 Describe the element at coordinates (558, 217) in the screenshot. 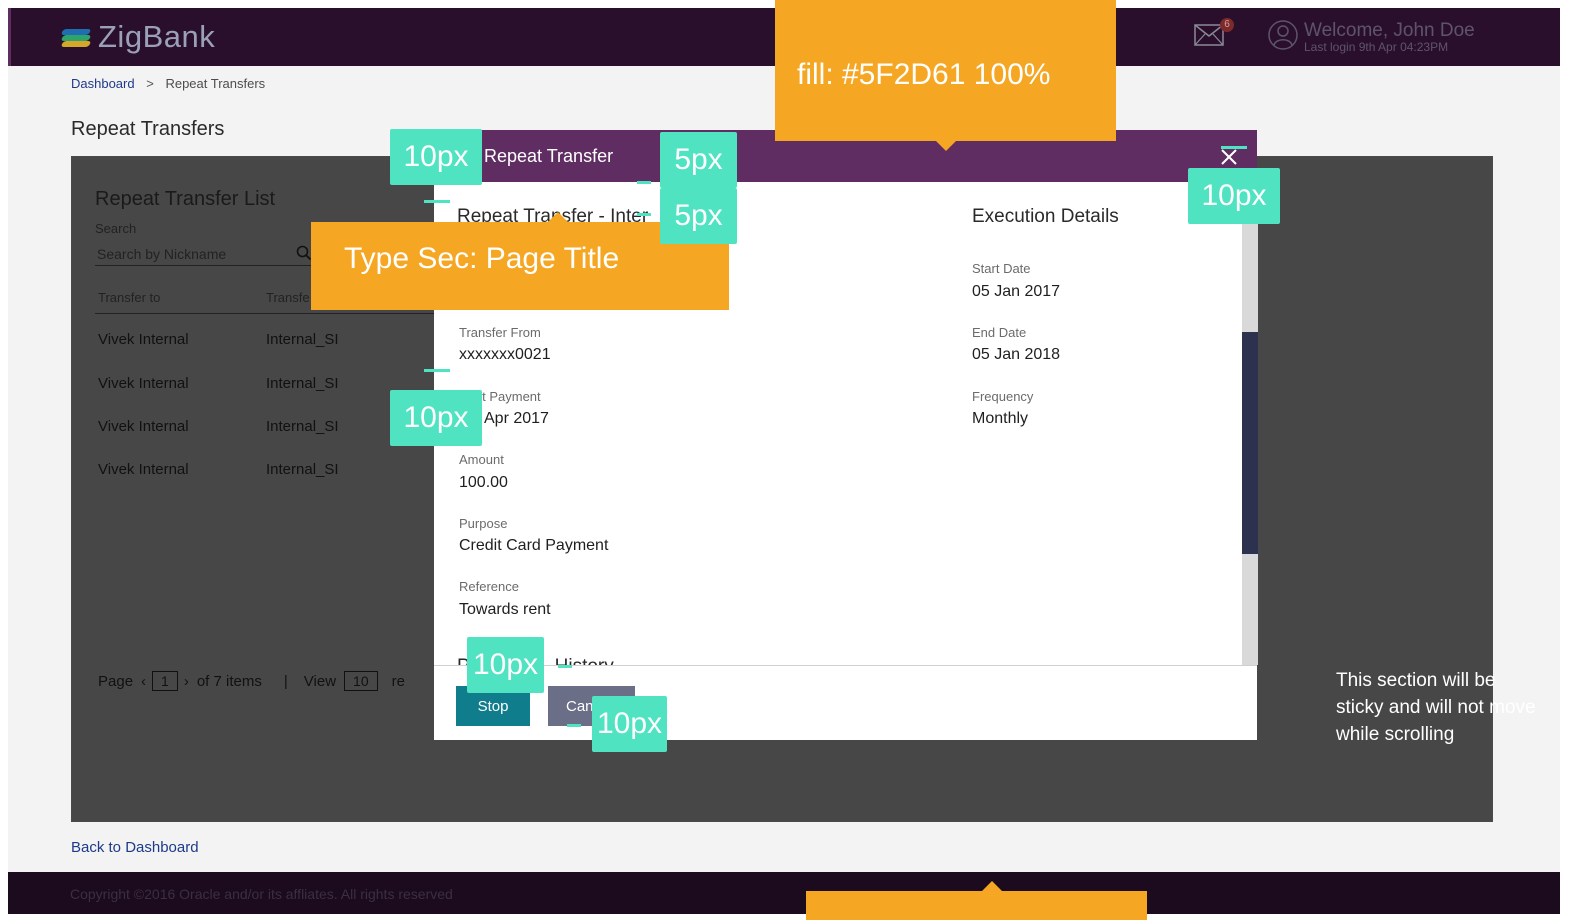

I see `type-callout-pointer` at that location.